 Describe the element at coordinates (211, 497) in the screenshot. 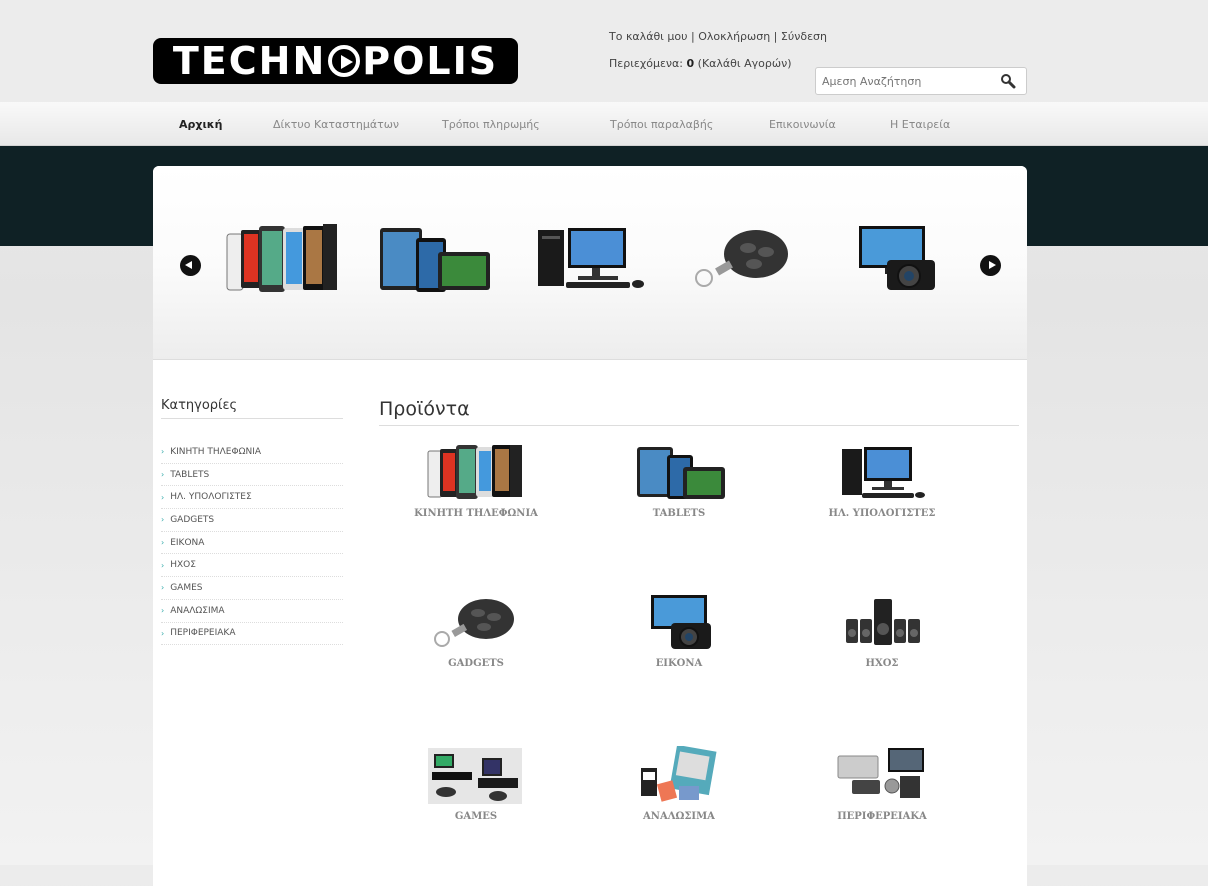

I see `category-label: ΗΛ. ΥΠΟΛΟΓΙΣΤΕΣ` at that location.